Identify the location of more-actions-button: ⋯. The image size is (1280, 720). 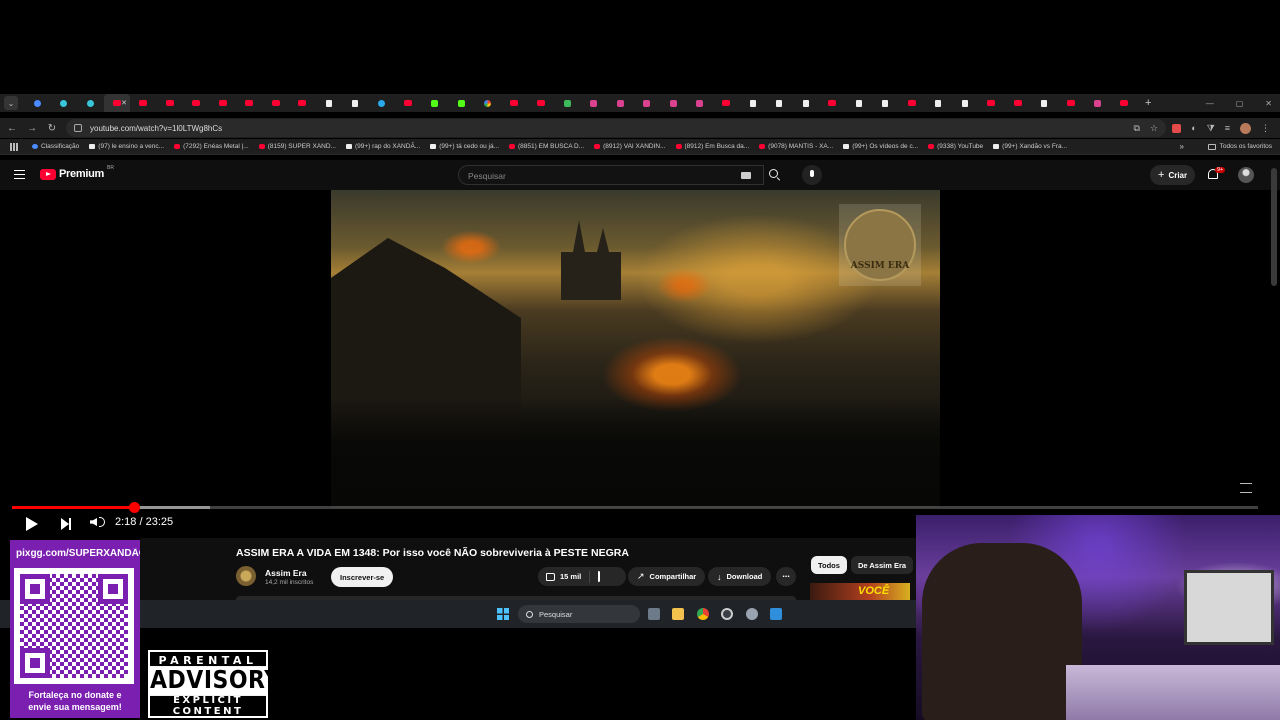
(786, 576).